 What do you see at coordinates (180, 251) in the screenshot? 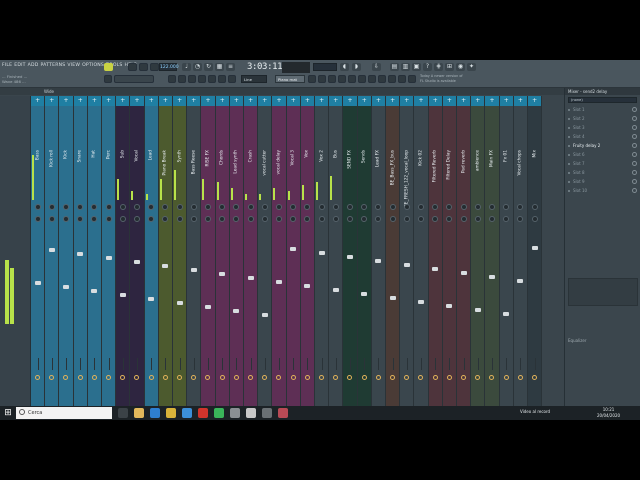
I see `mixer-track: + Synth` at bounding box center [180, 251].